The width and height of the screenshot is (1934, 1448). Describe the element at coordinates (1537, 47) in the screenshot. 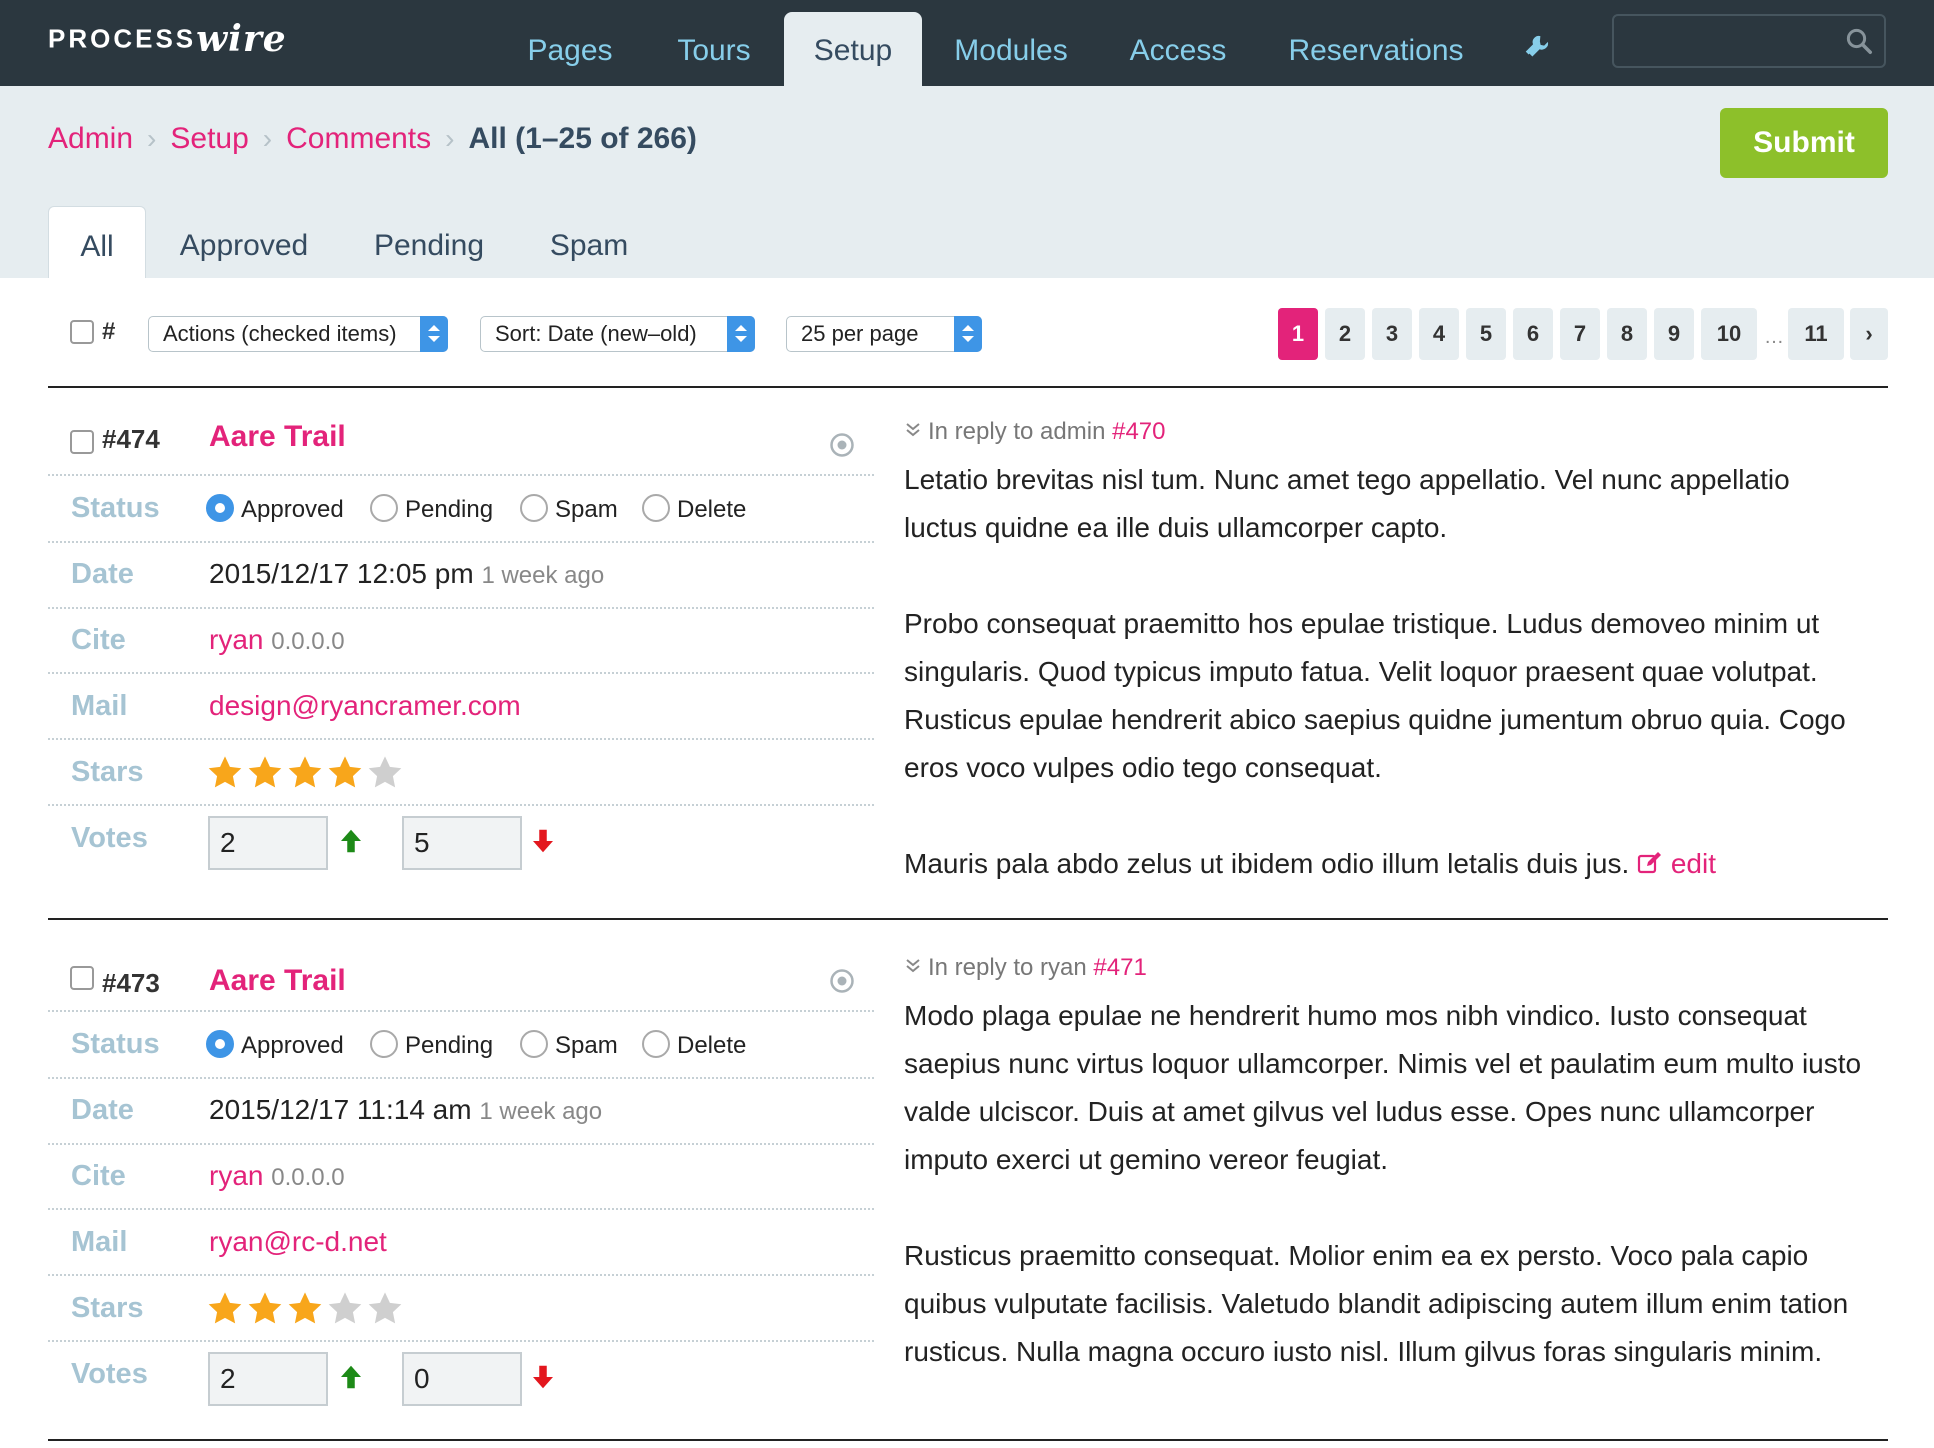

I see `wrench-icon` at that location.